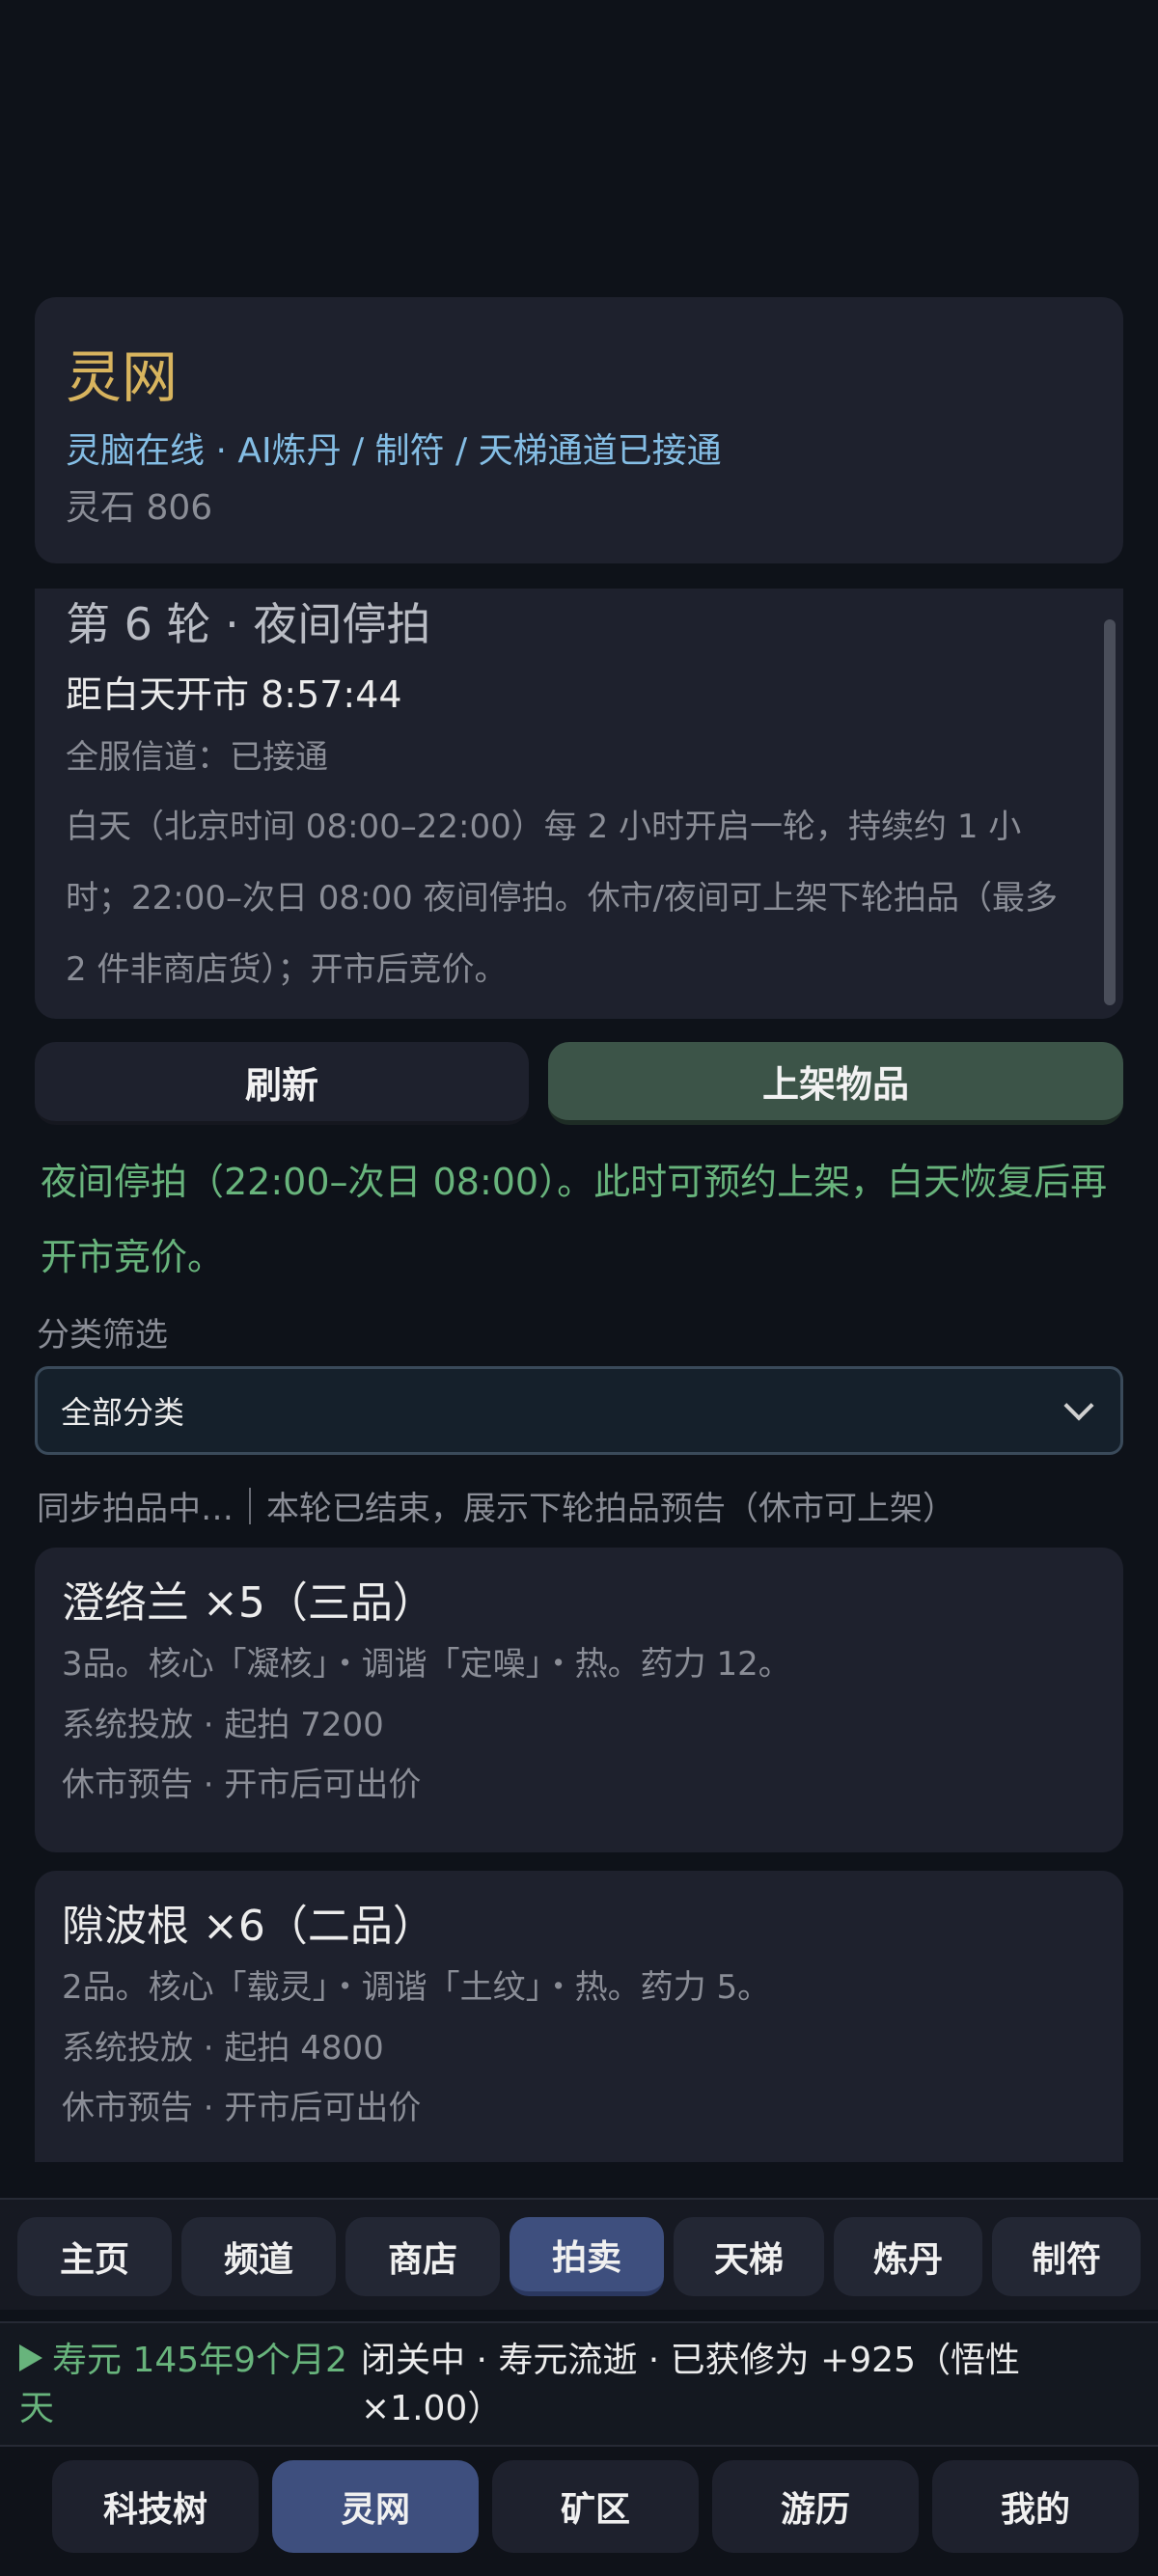 The image size is (1158, 2576). Describe the element at coordinates (815, 2506) in the screenshot. I see `nav-travel: 游历` at that location.